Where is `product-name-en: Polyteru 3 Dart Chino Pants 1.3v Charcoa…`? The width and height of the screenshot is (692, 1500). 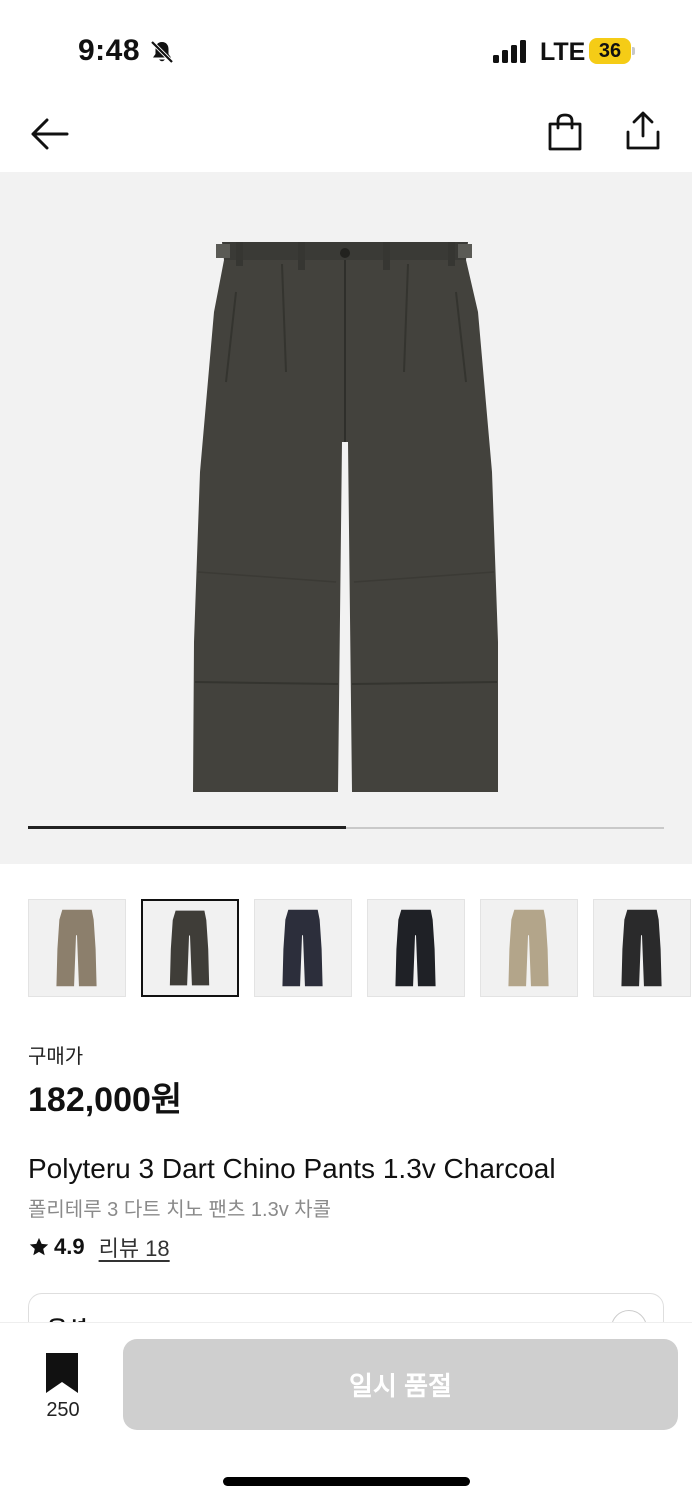
product-name-en: Polyteru 3 Dart Chino Pants 1.3v Charcoa… is located at coordinates (292, 1168).